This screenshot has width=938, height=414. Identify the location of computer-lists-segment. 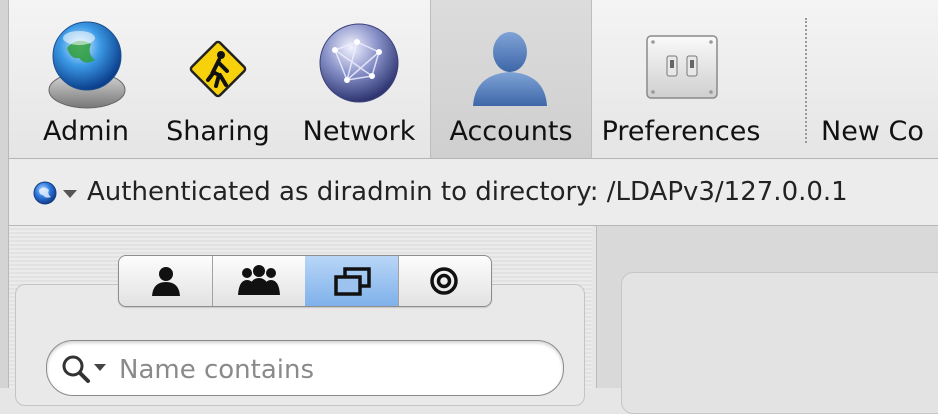
(352, 281).